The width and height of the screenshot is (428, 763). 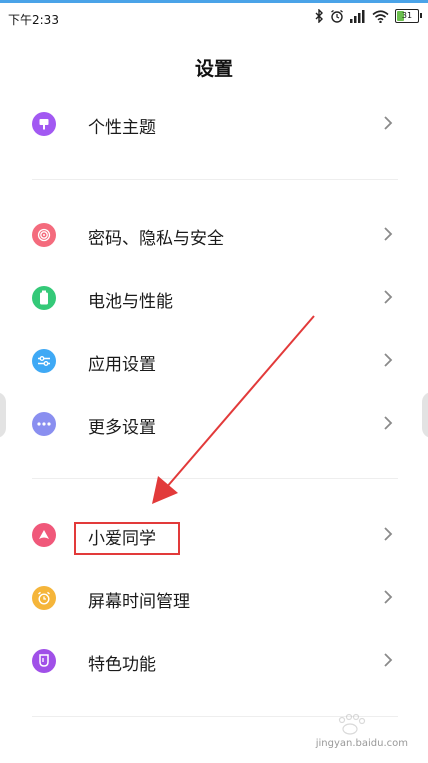 What do you see at coordinates (44, 124) in the screenshot?
I see `theme-brush-icon` at bounding box center [44, 124].